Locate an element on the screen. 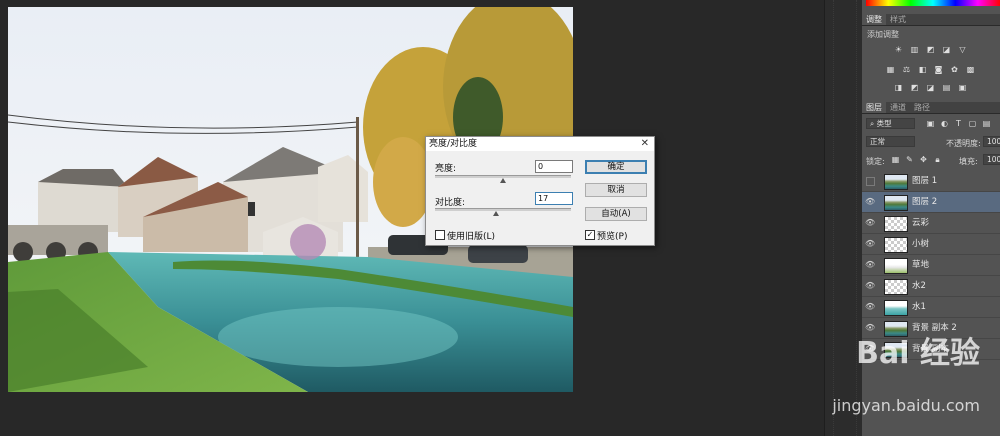 The height and width of the screenshot is (436, 1000). curves-icon: ◩ is located at coordinates (930, 49).